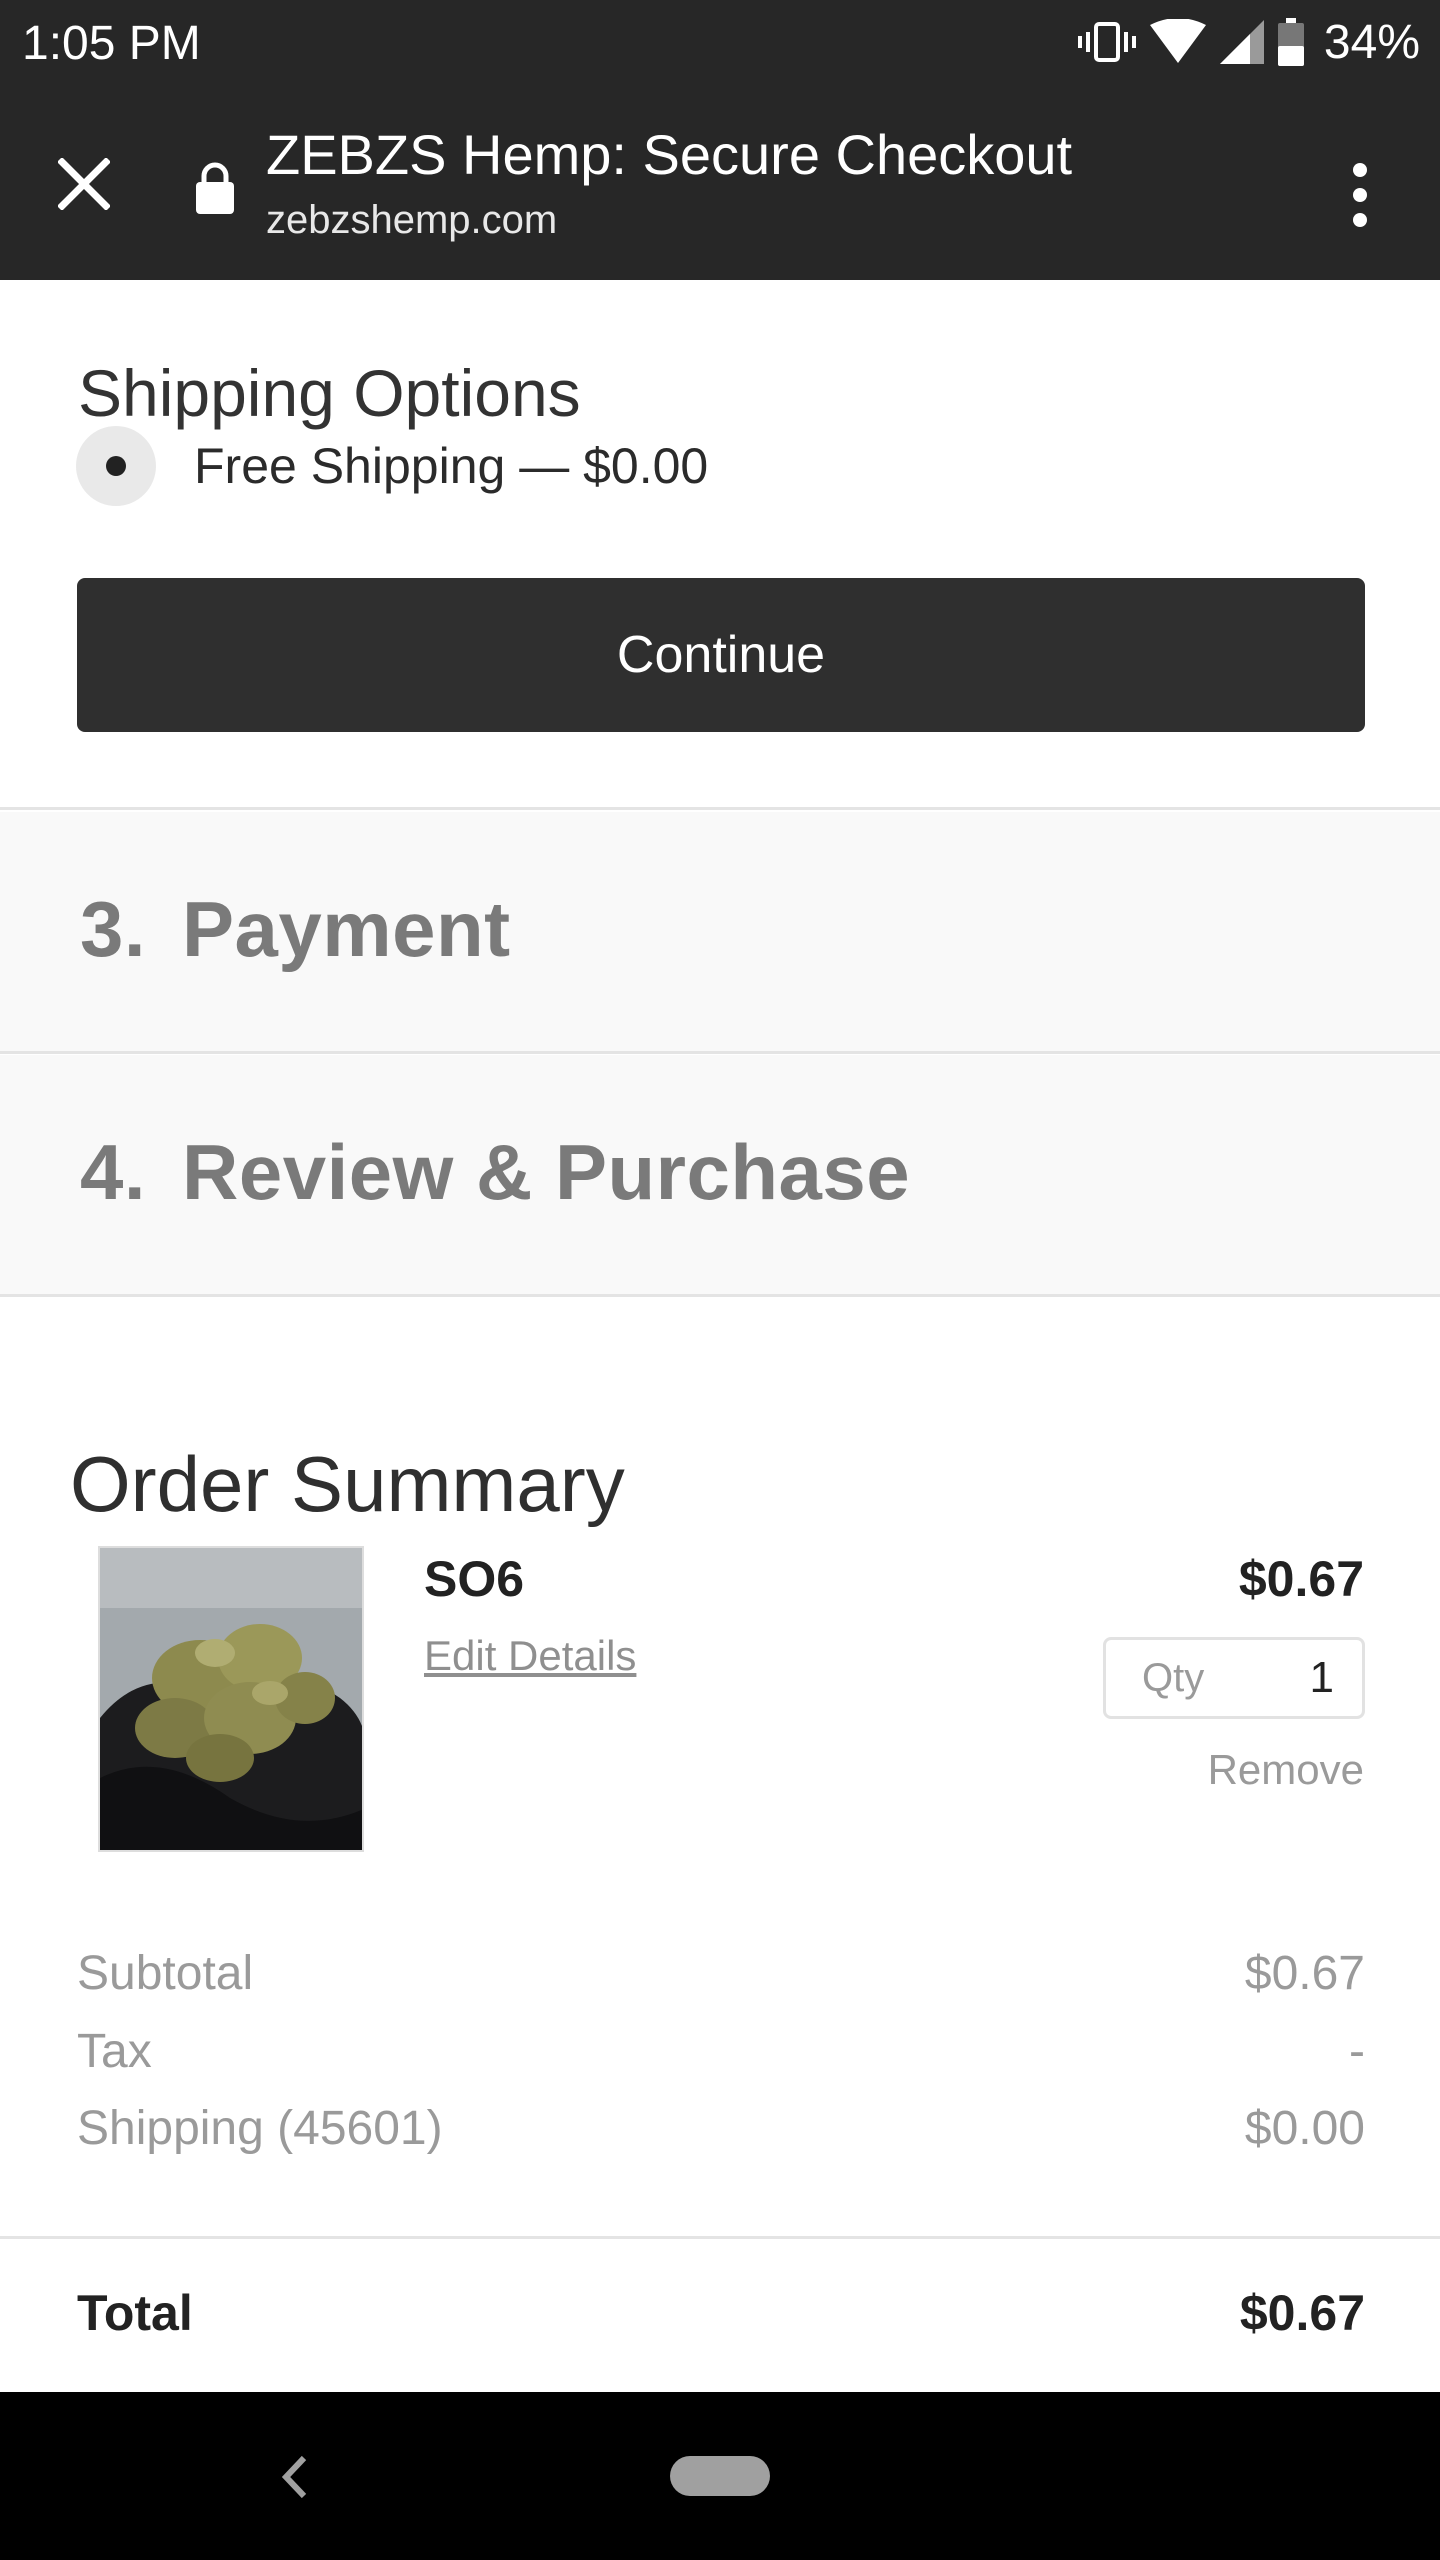 Image resolution: width=1440 pixels, height=2560 pixels. Describe the element at coordinates (114, 2051) in the screenshot. I see `tax-label: Tax` at that location.